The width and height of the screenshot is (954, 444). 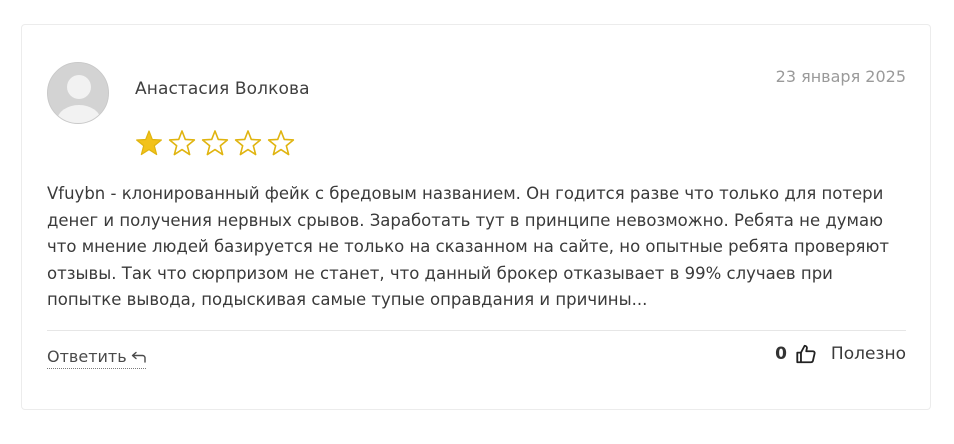 What do you see at coordinates (138, 357) in the screenshot?
I see `reply-arrow-icon` at bounding box center [138, 357].